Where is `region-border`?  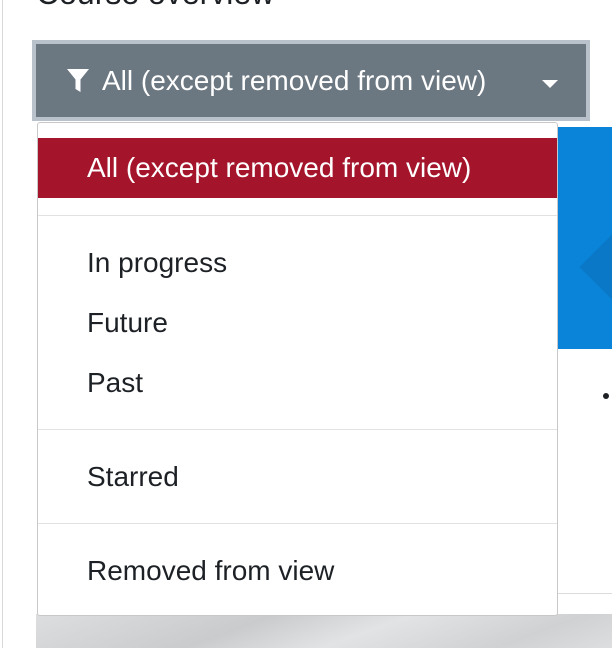
region-border is located at coordinates (2, 324).